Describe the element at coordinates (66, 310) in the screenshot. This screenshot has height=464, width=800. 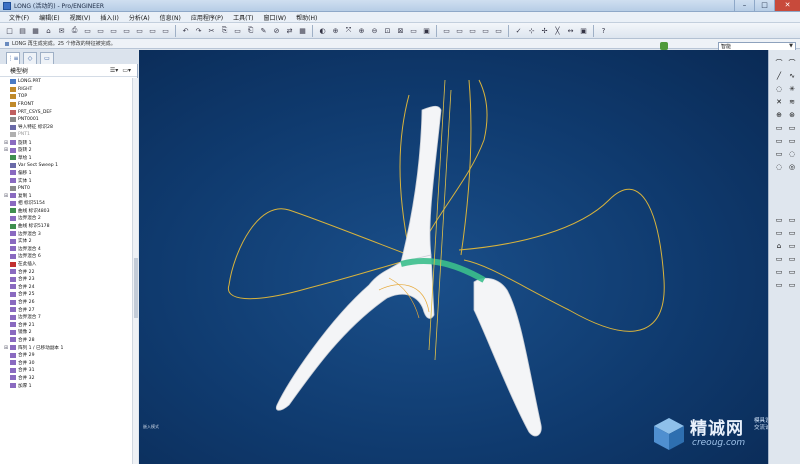
I see `tree-item: 合并 27` at that location.